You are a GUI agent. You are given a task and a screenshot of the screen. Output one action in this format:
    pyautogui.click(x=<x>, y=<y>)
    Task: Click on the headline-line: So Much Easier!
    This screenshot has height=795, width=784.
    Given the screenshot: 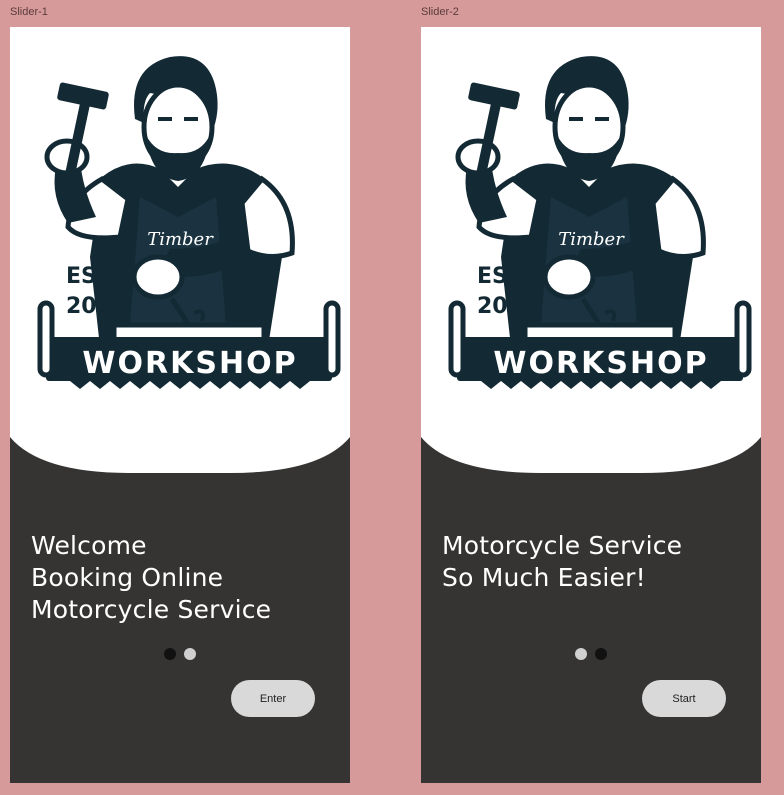 What is the action you would take?
    pyautogui.click(x=544, y=577)
    